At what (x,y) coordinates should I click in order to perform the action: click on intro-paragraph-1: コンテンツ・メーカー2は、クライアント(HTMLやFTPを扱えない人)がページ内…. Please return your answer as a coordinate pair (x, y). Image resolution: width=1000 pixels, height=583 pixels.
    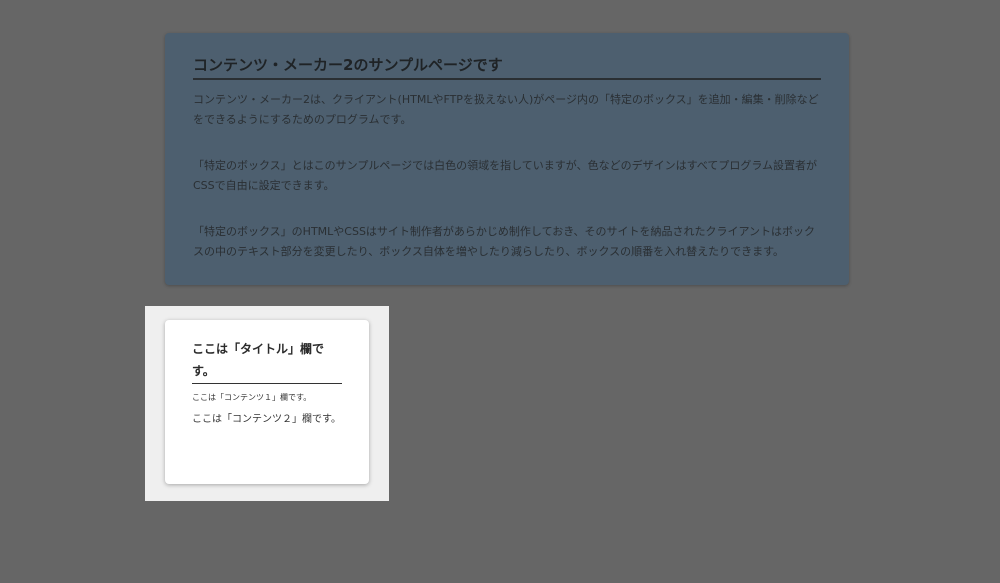
    Looking at the image, I should click on (506, 109).